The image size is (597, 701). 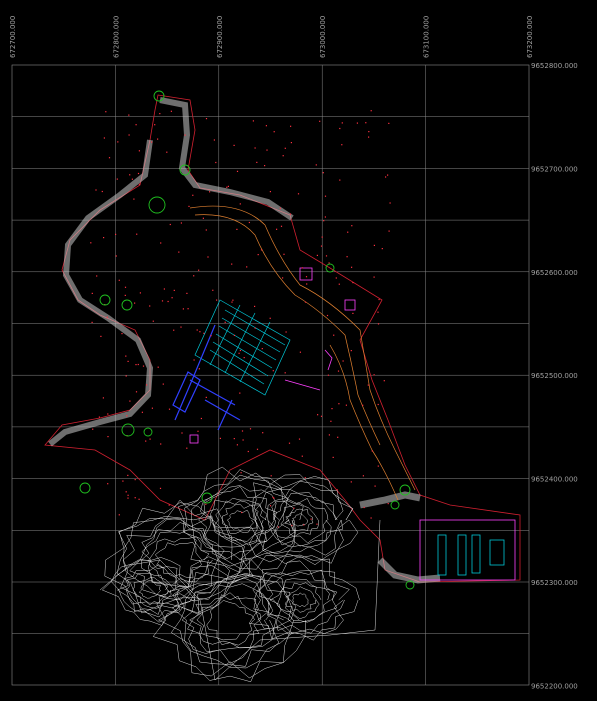 What do you see at coordinates (220, 37) in the screenshot?
I see `x-axis-label: 672900.000` at bounding box center [220, 37].